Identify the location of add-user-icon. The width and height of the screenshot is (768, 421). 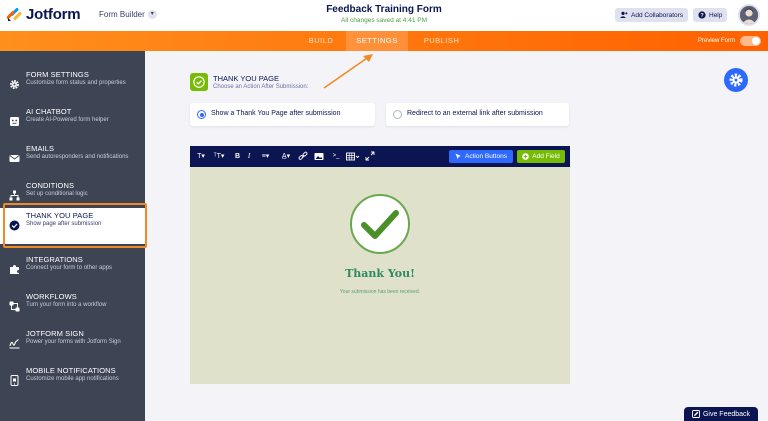
(624, 14).